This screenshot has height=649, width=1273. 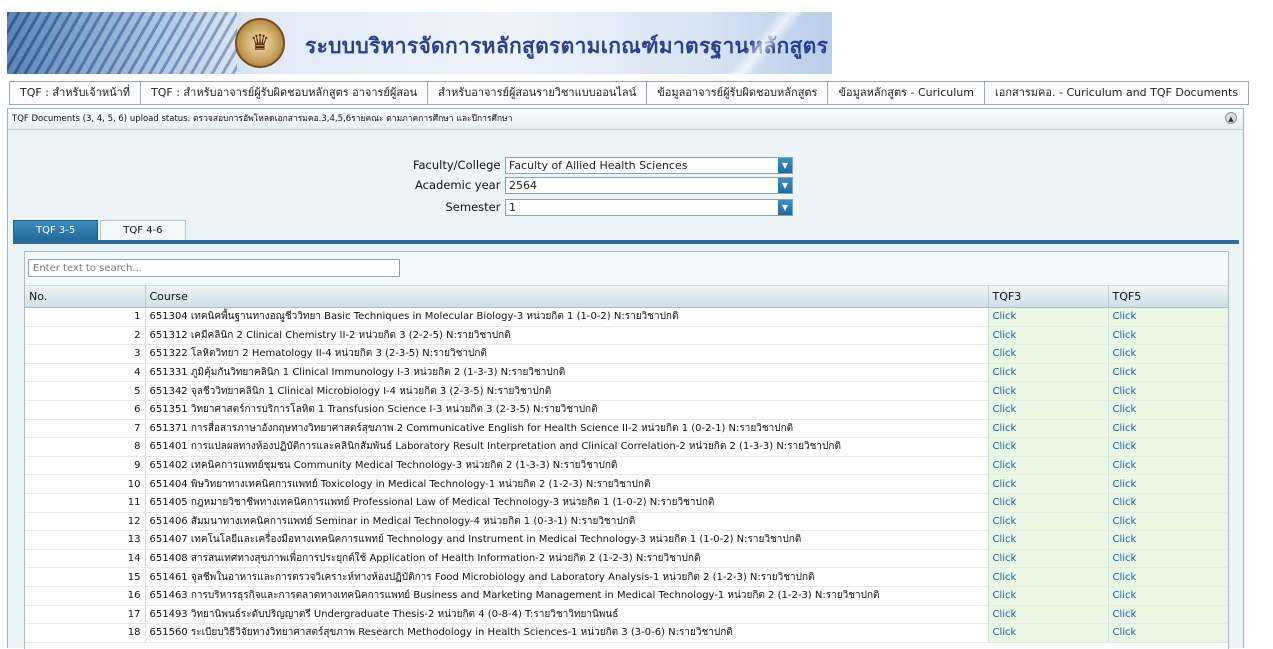 What do you see at coordinates (598, 165) in the screenshot?
I see `faculty-value: Faculty of Allied Health Sciences` at bounding box center [598, 165].